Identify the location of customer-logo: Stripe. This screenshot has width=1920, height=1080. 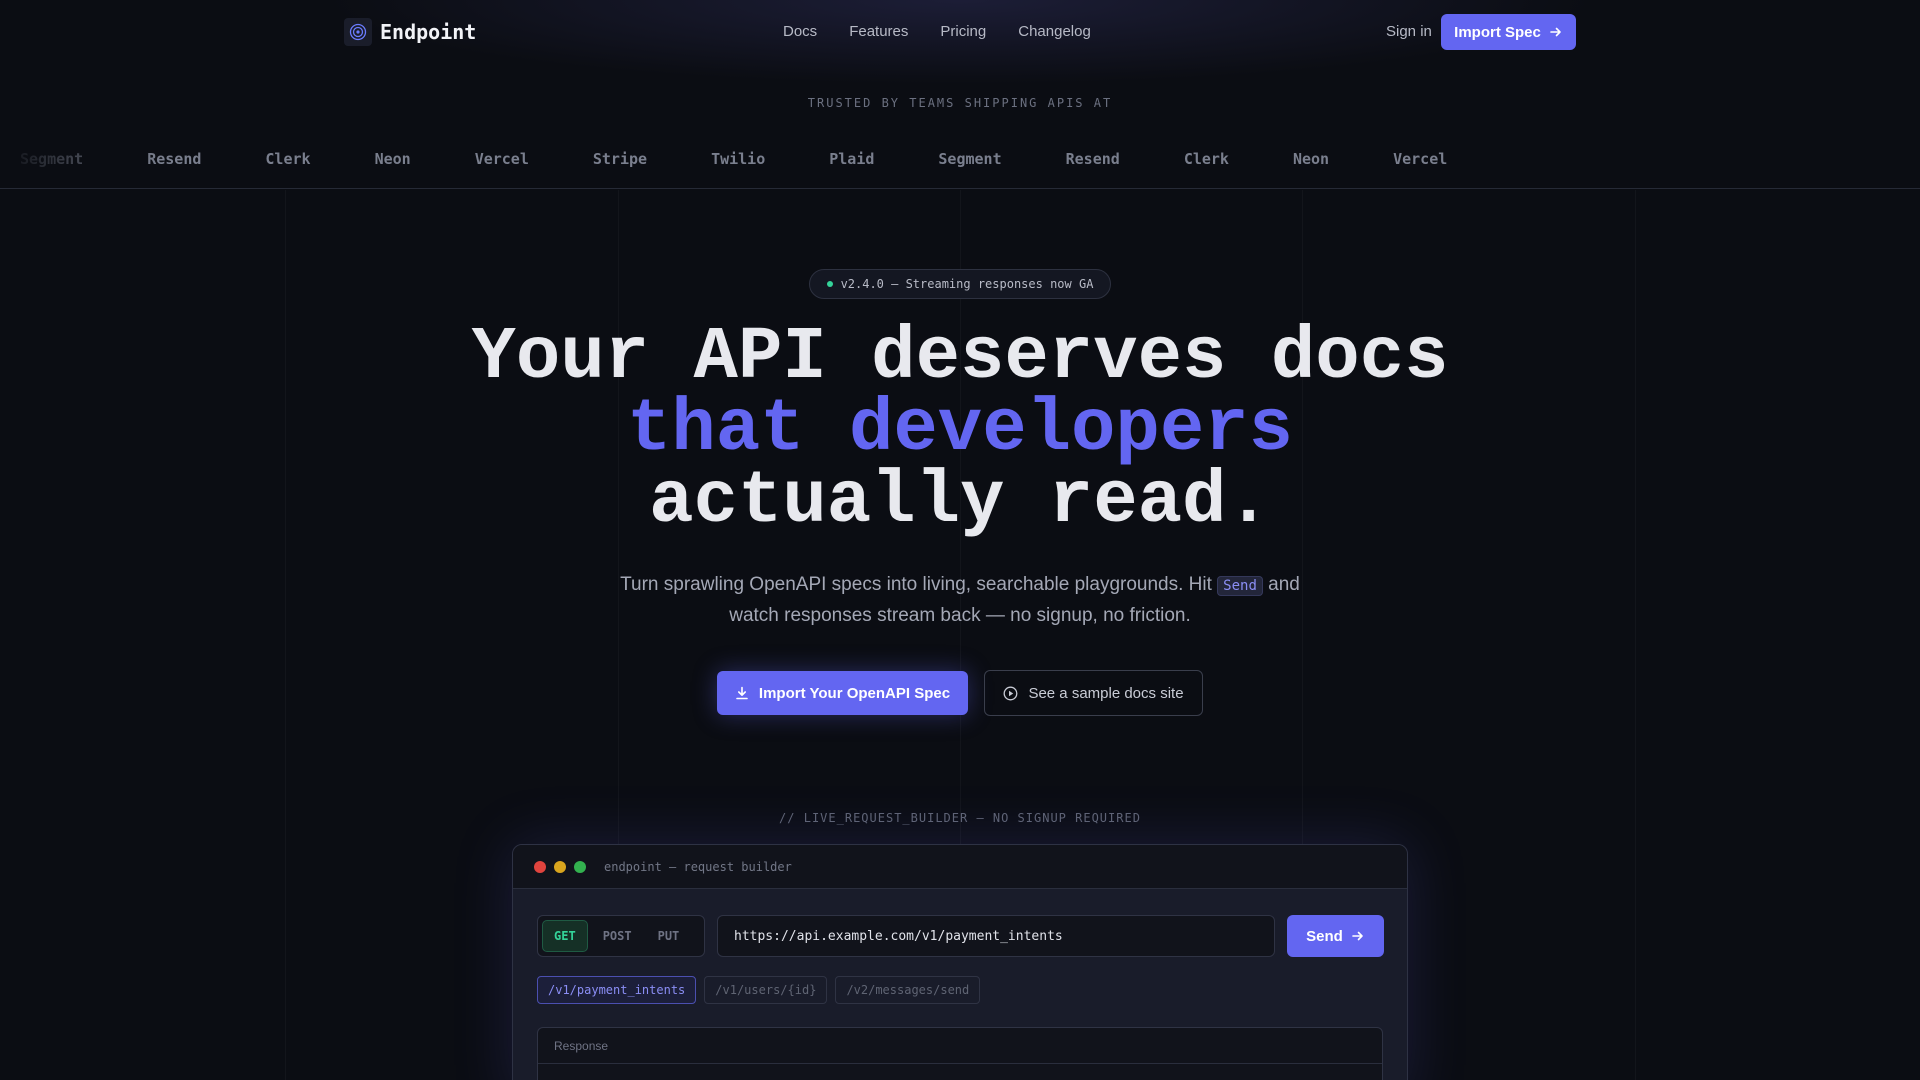
(620, 159).